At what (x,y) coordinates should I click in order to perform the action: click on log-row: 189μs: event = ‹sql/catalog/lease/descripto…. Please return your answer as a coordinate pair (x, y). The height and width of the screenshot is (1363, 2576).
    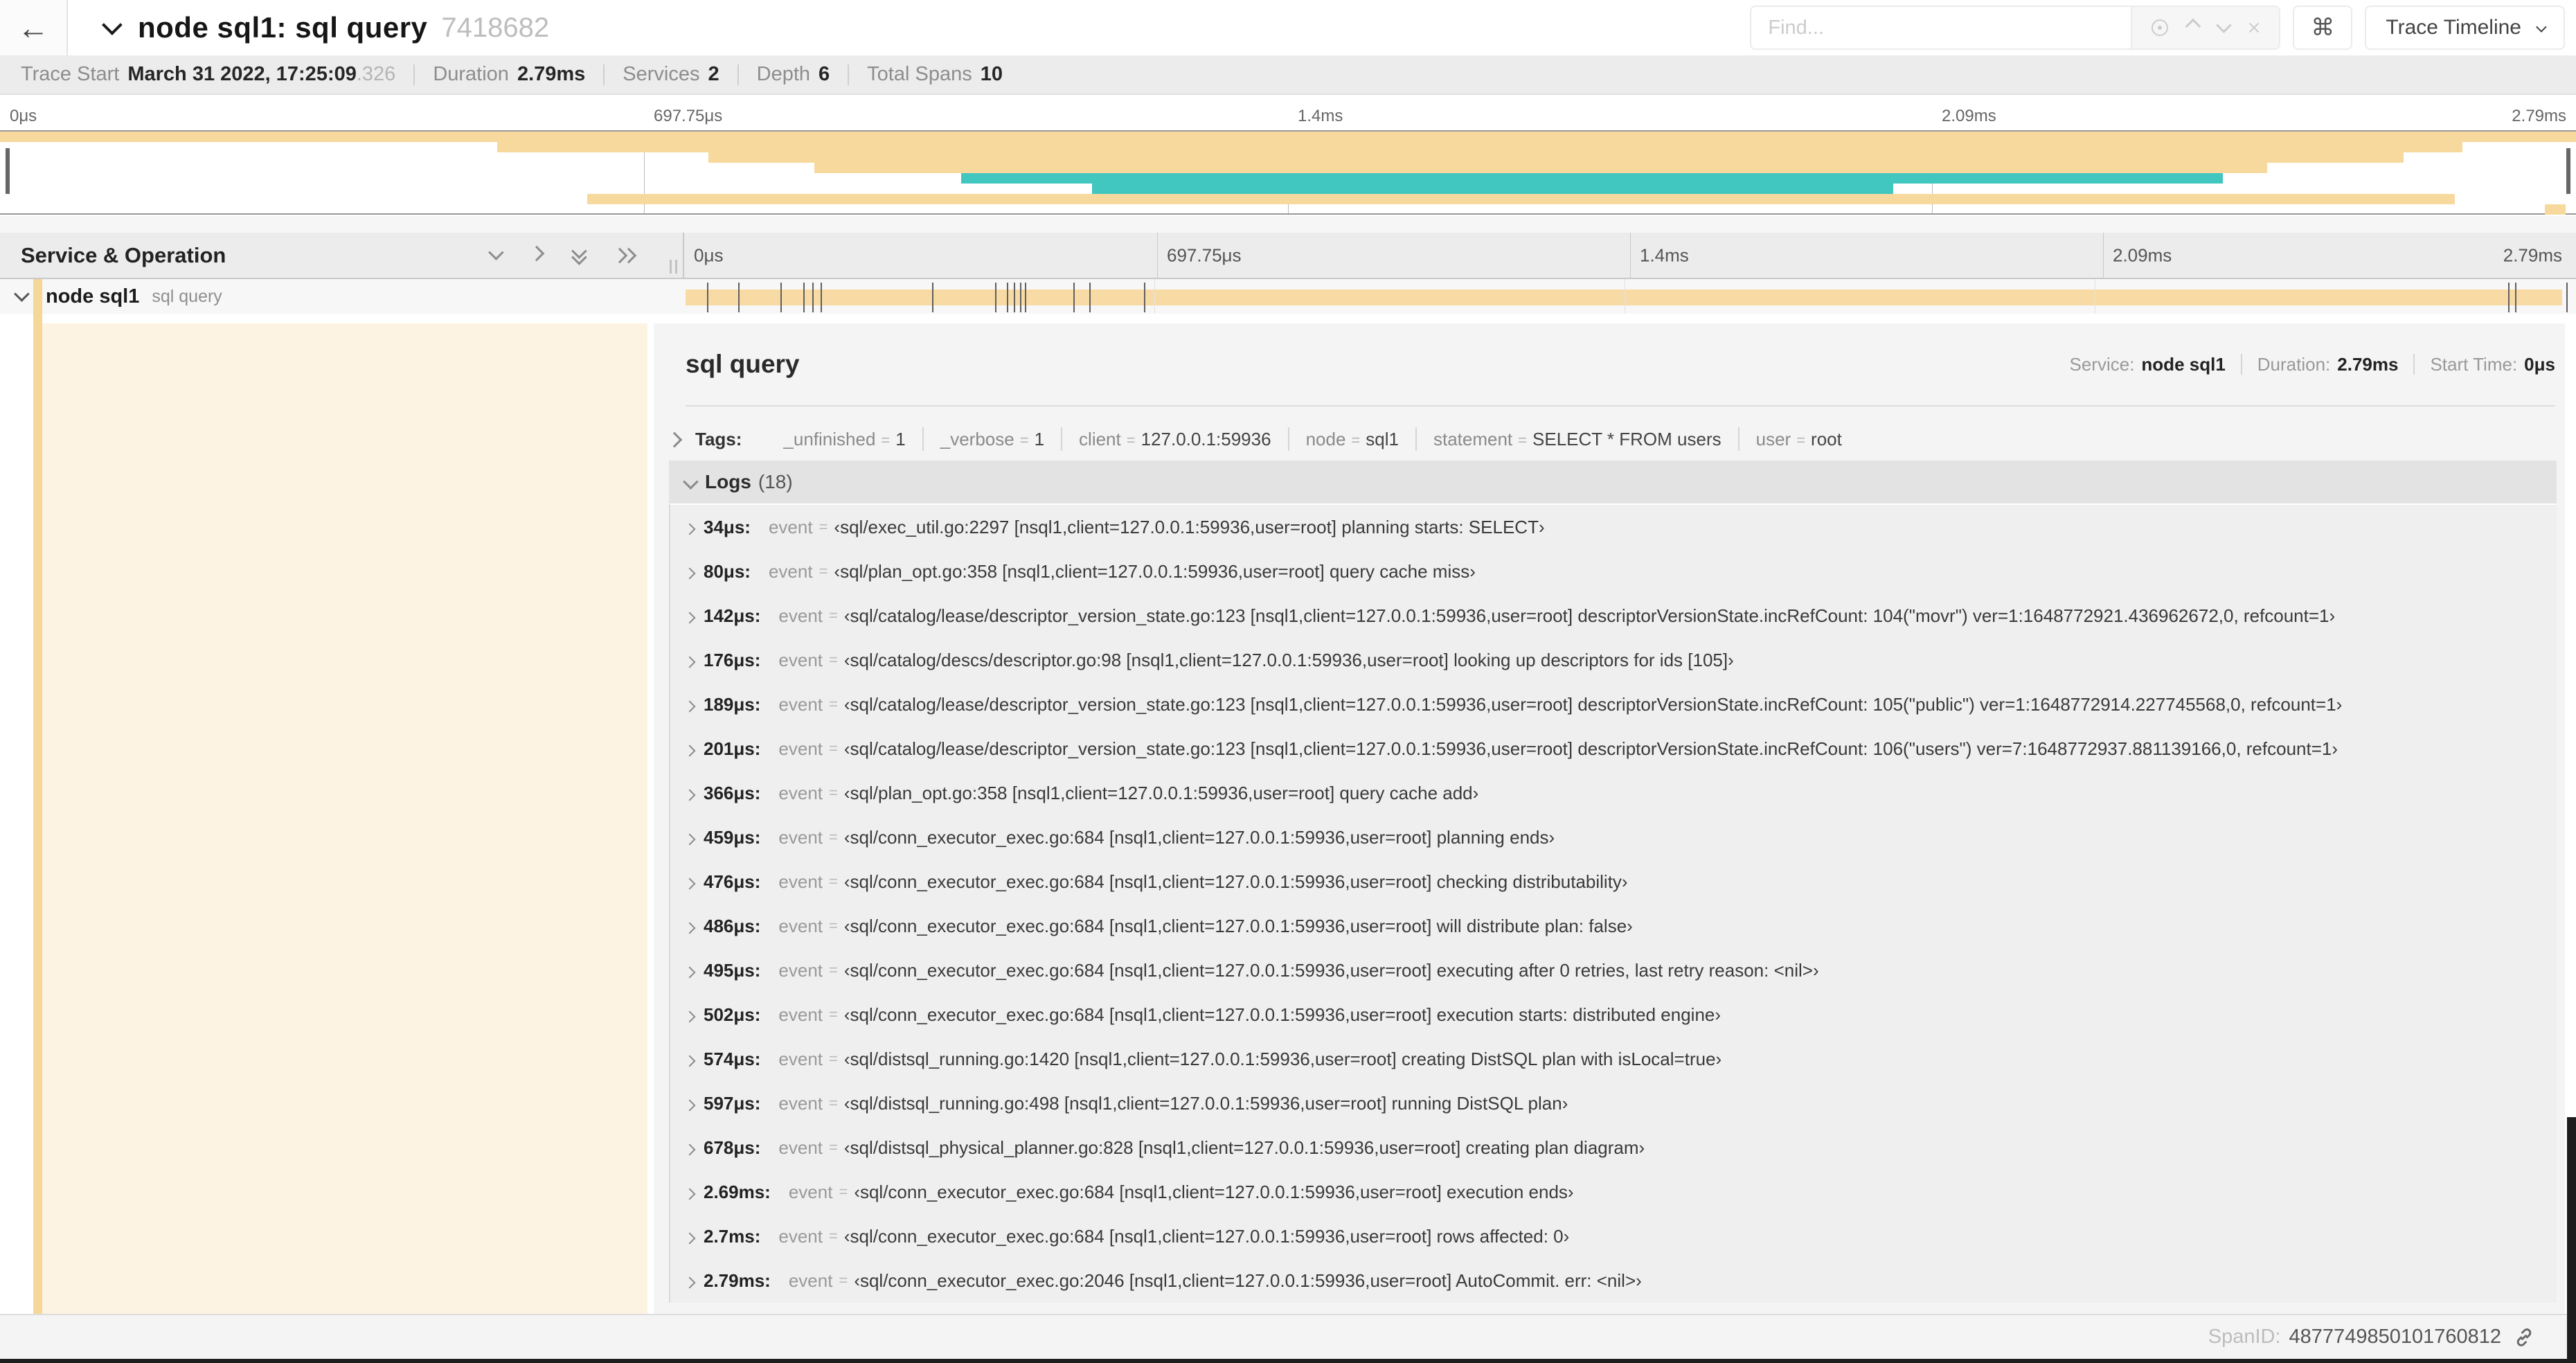
    Looking at the image, I should click on (1613, 704).